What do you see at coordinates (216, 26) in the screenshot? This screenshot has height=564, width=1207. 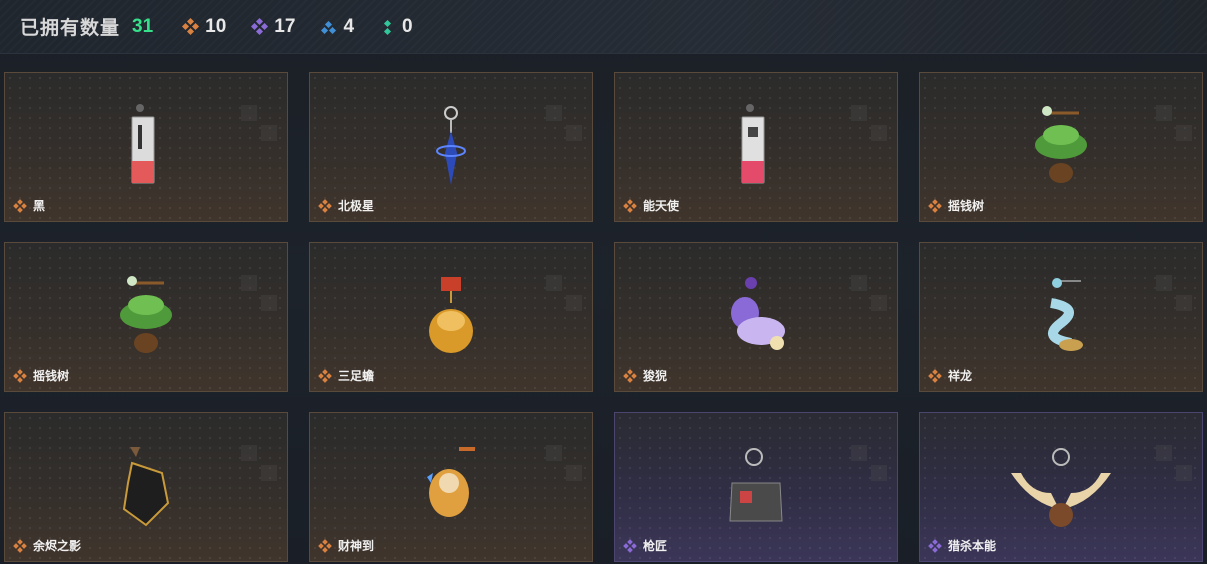 I see `stat-orange-value: 10` at bounding box center [216, 26].